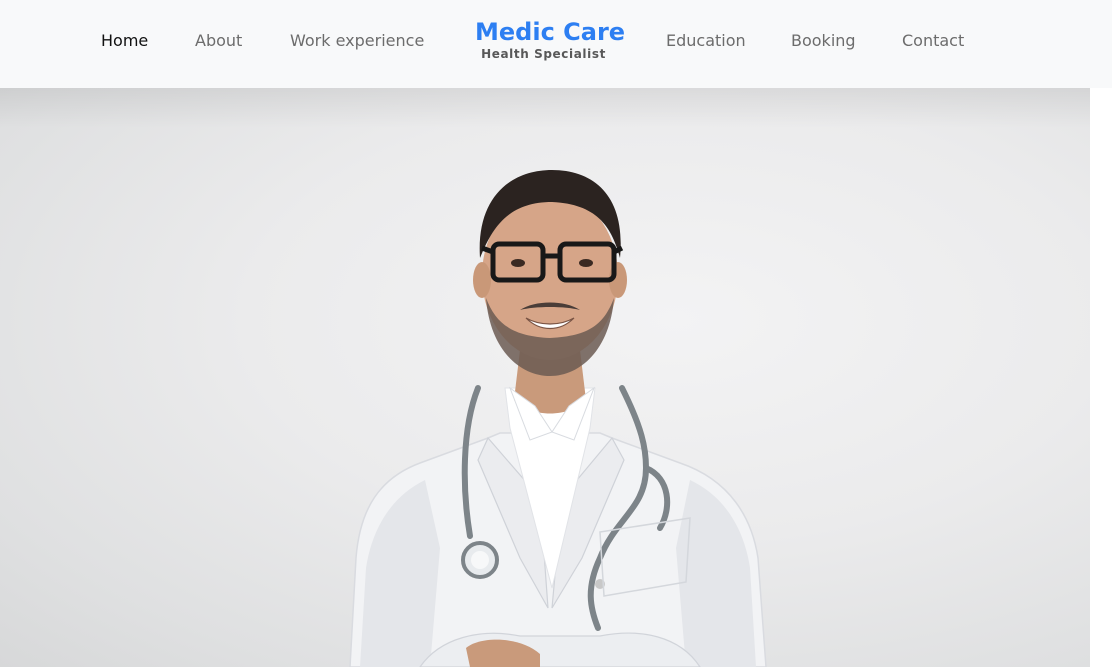  I want to click on nav-link-booking: Booking, so click(823, 41).